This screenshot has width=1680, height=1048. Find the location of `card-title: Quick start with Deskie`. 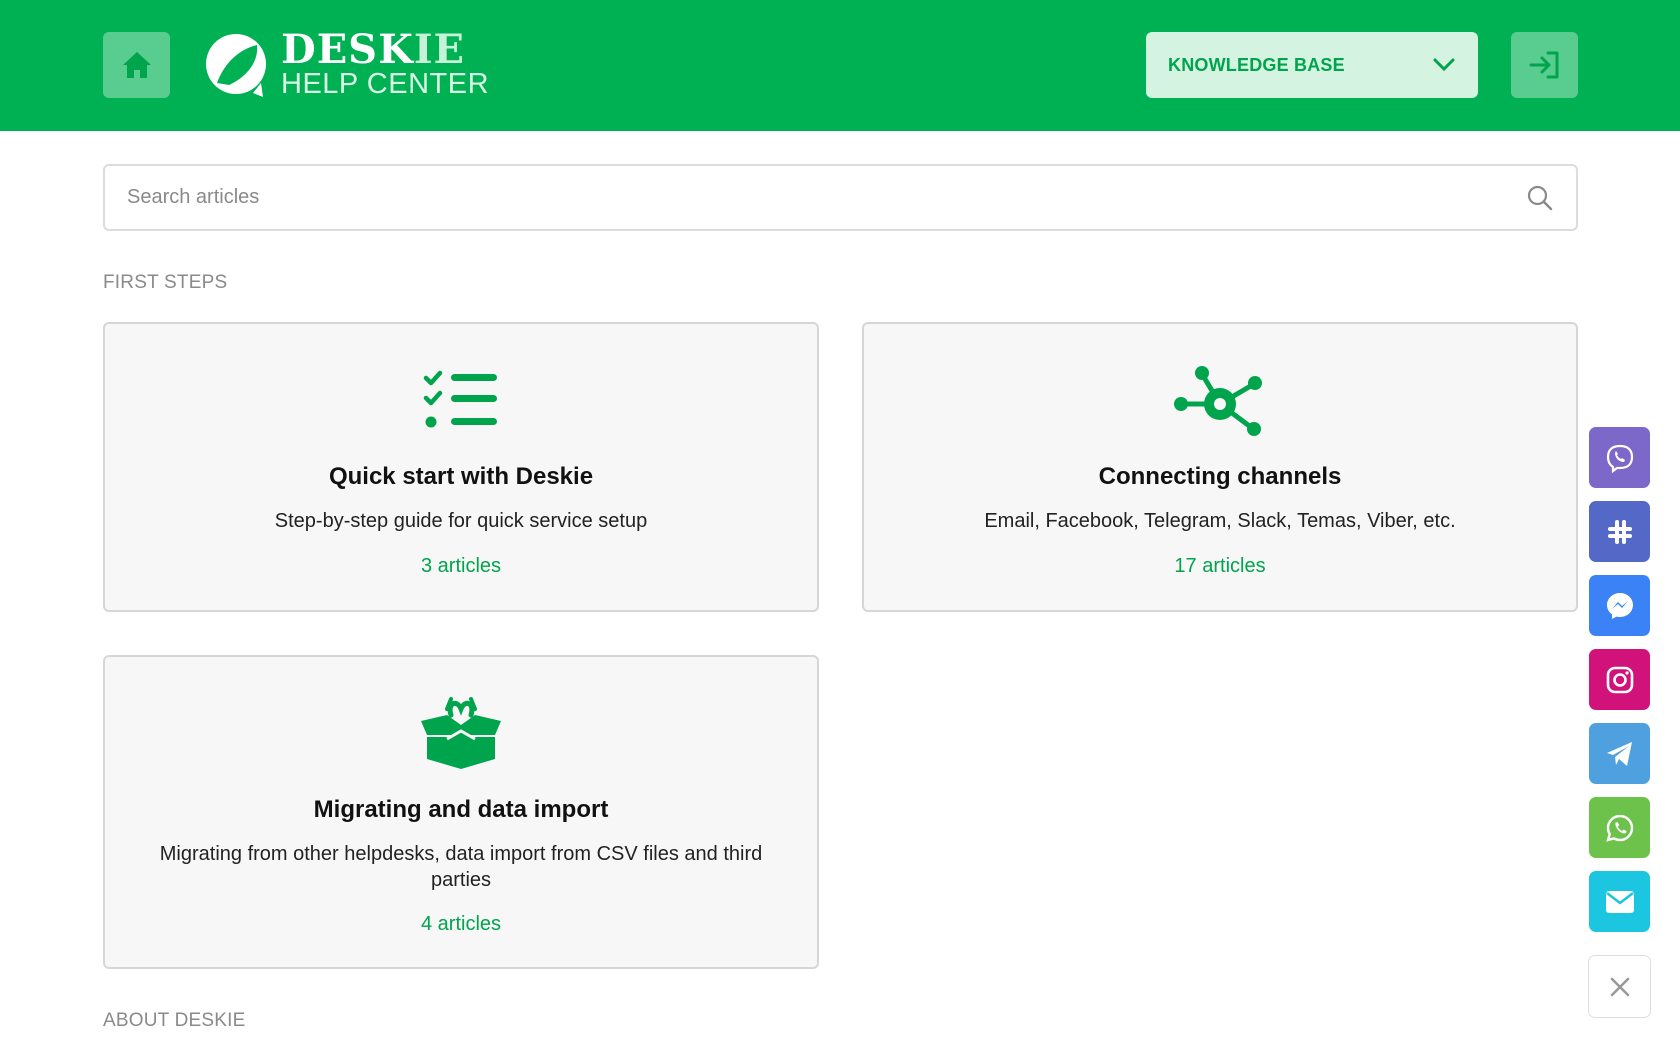

card-title: Quick start with Deskie is located at coordinates (461, 476).